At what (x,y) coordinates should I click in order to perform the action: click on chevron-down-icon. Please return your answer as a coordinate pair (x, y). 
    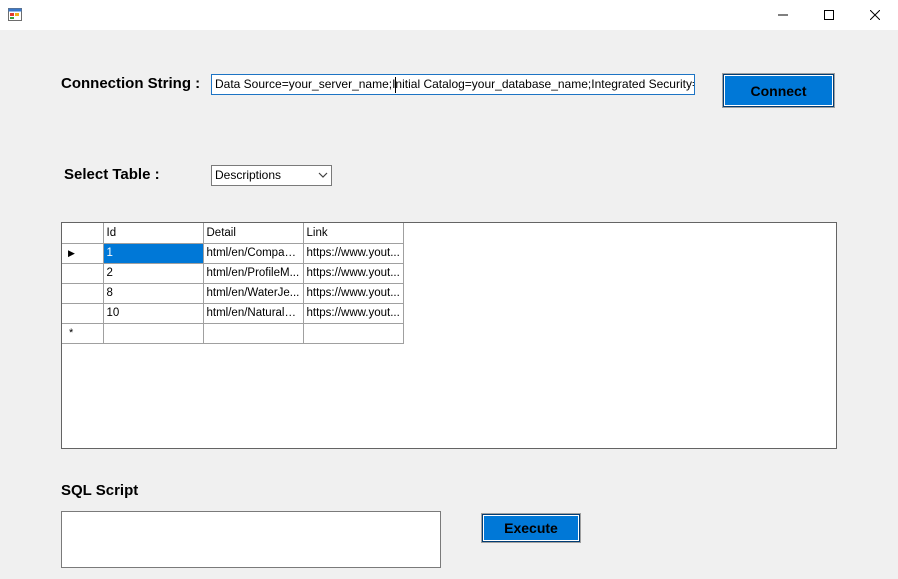
    Looking at the image, I should click on (323, 175).